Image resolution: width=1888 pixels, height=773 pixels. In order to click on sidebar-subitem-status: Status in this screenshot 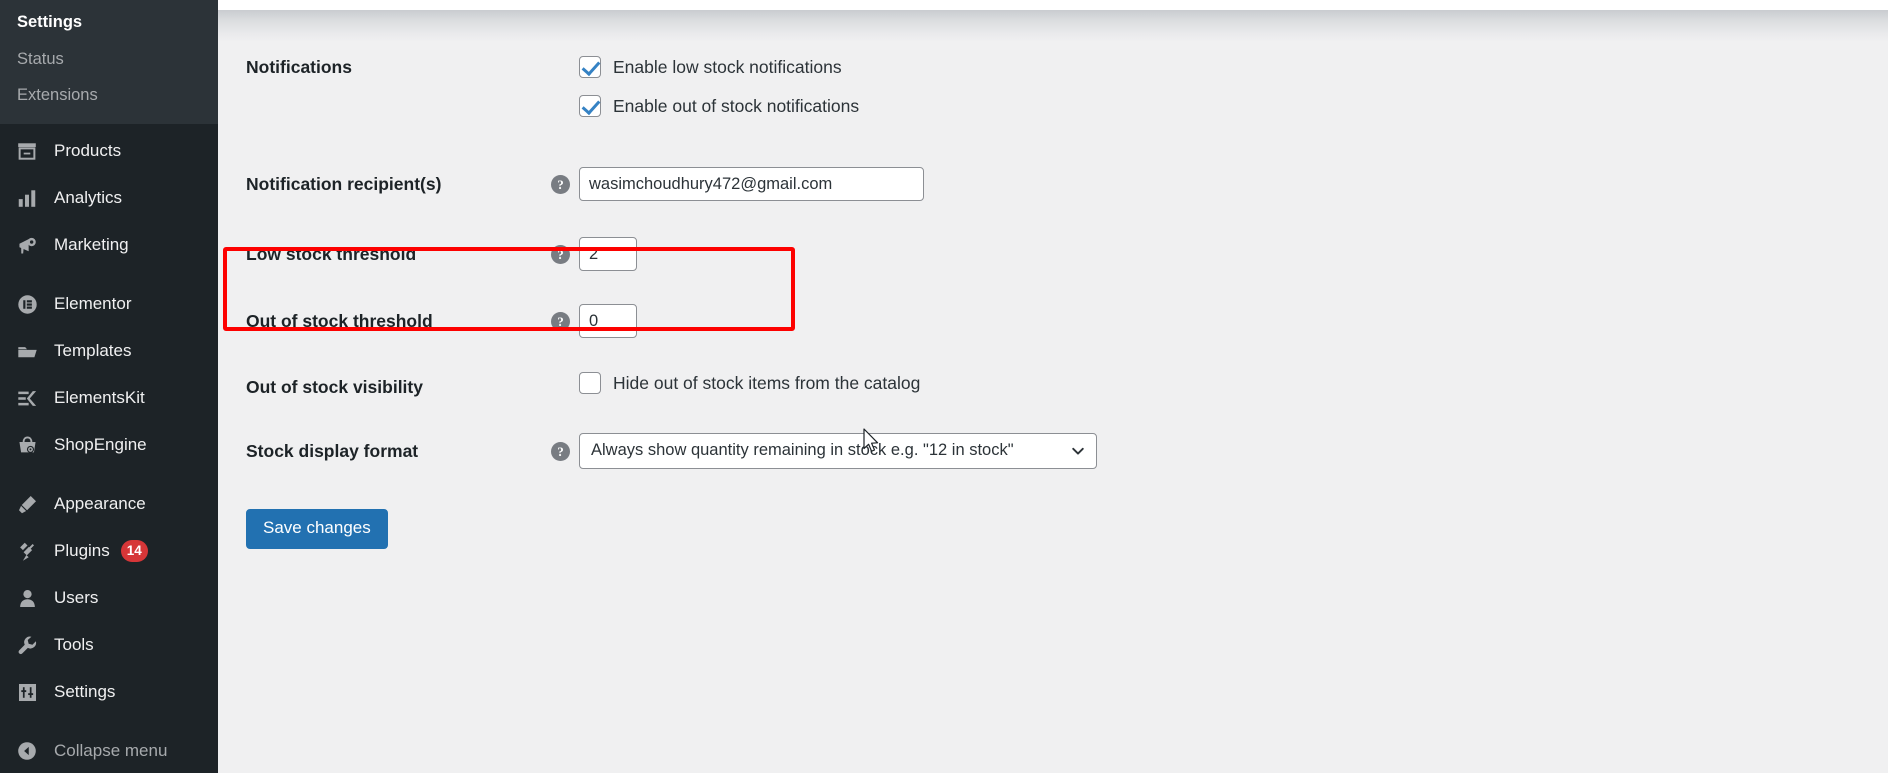, I will do `click(109, 59)`.